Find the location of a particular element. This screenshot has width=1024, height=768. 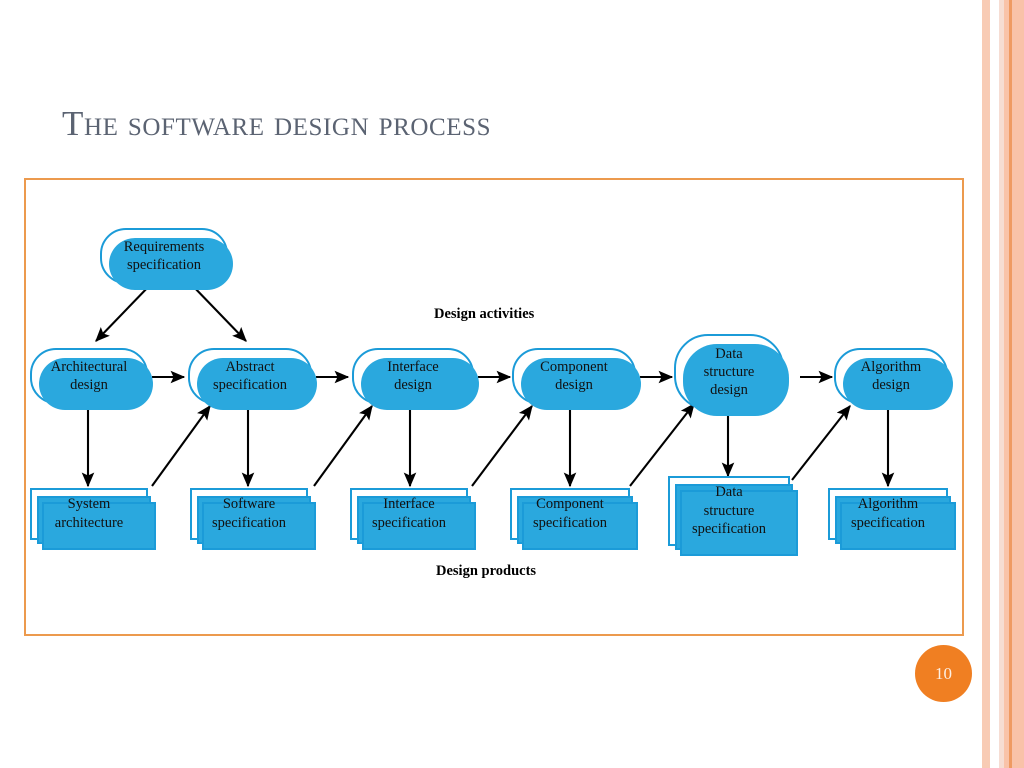

caption-design-products: Design products is located at coordinates (486, 571).